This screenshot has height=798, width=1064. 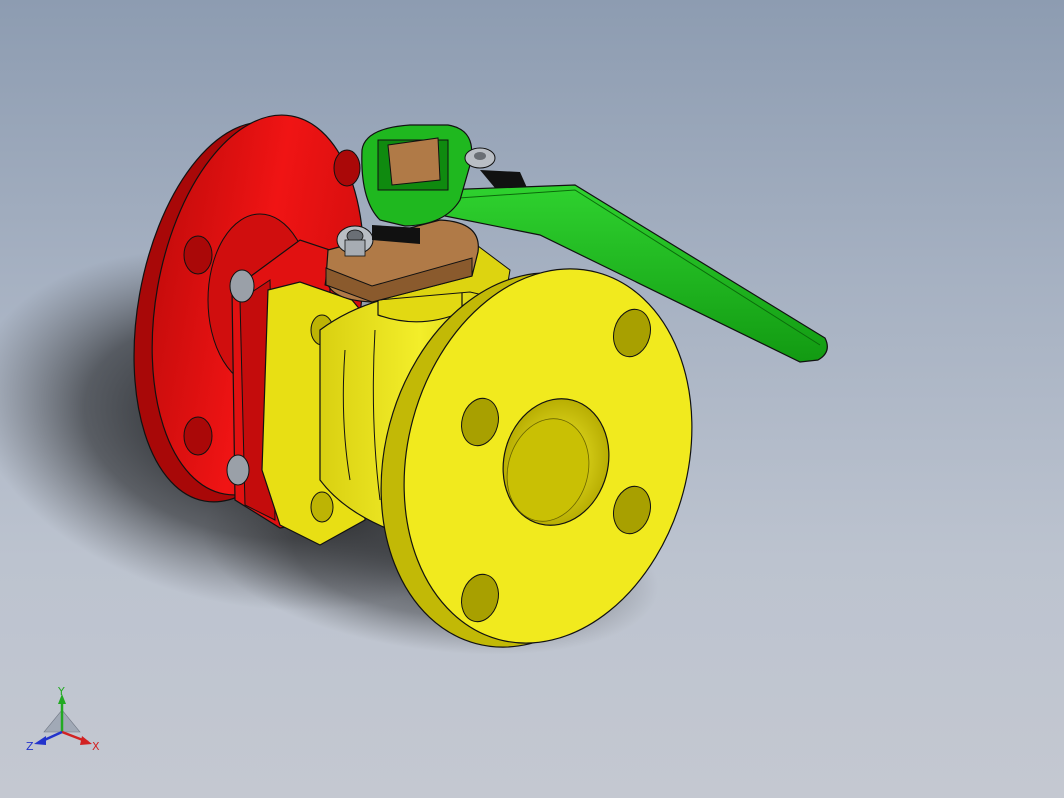 What do you see at coordinates (61, 691) in the screenshot?
I see `triad-y-label: Y` at bounding box center [61, 691].